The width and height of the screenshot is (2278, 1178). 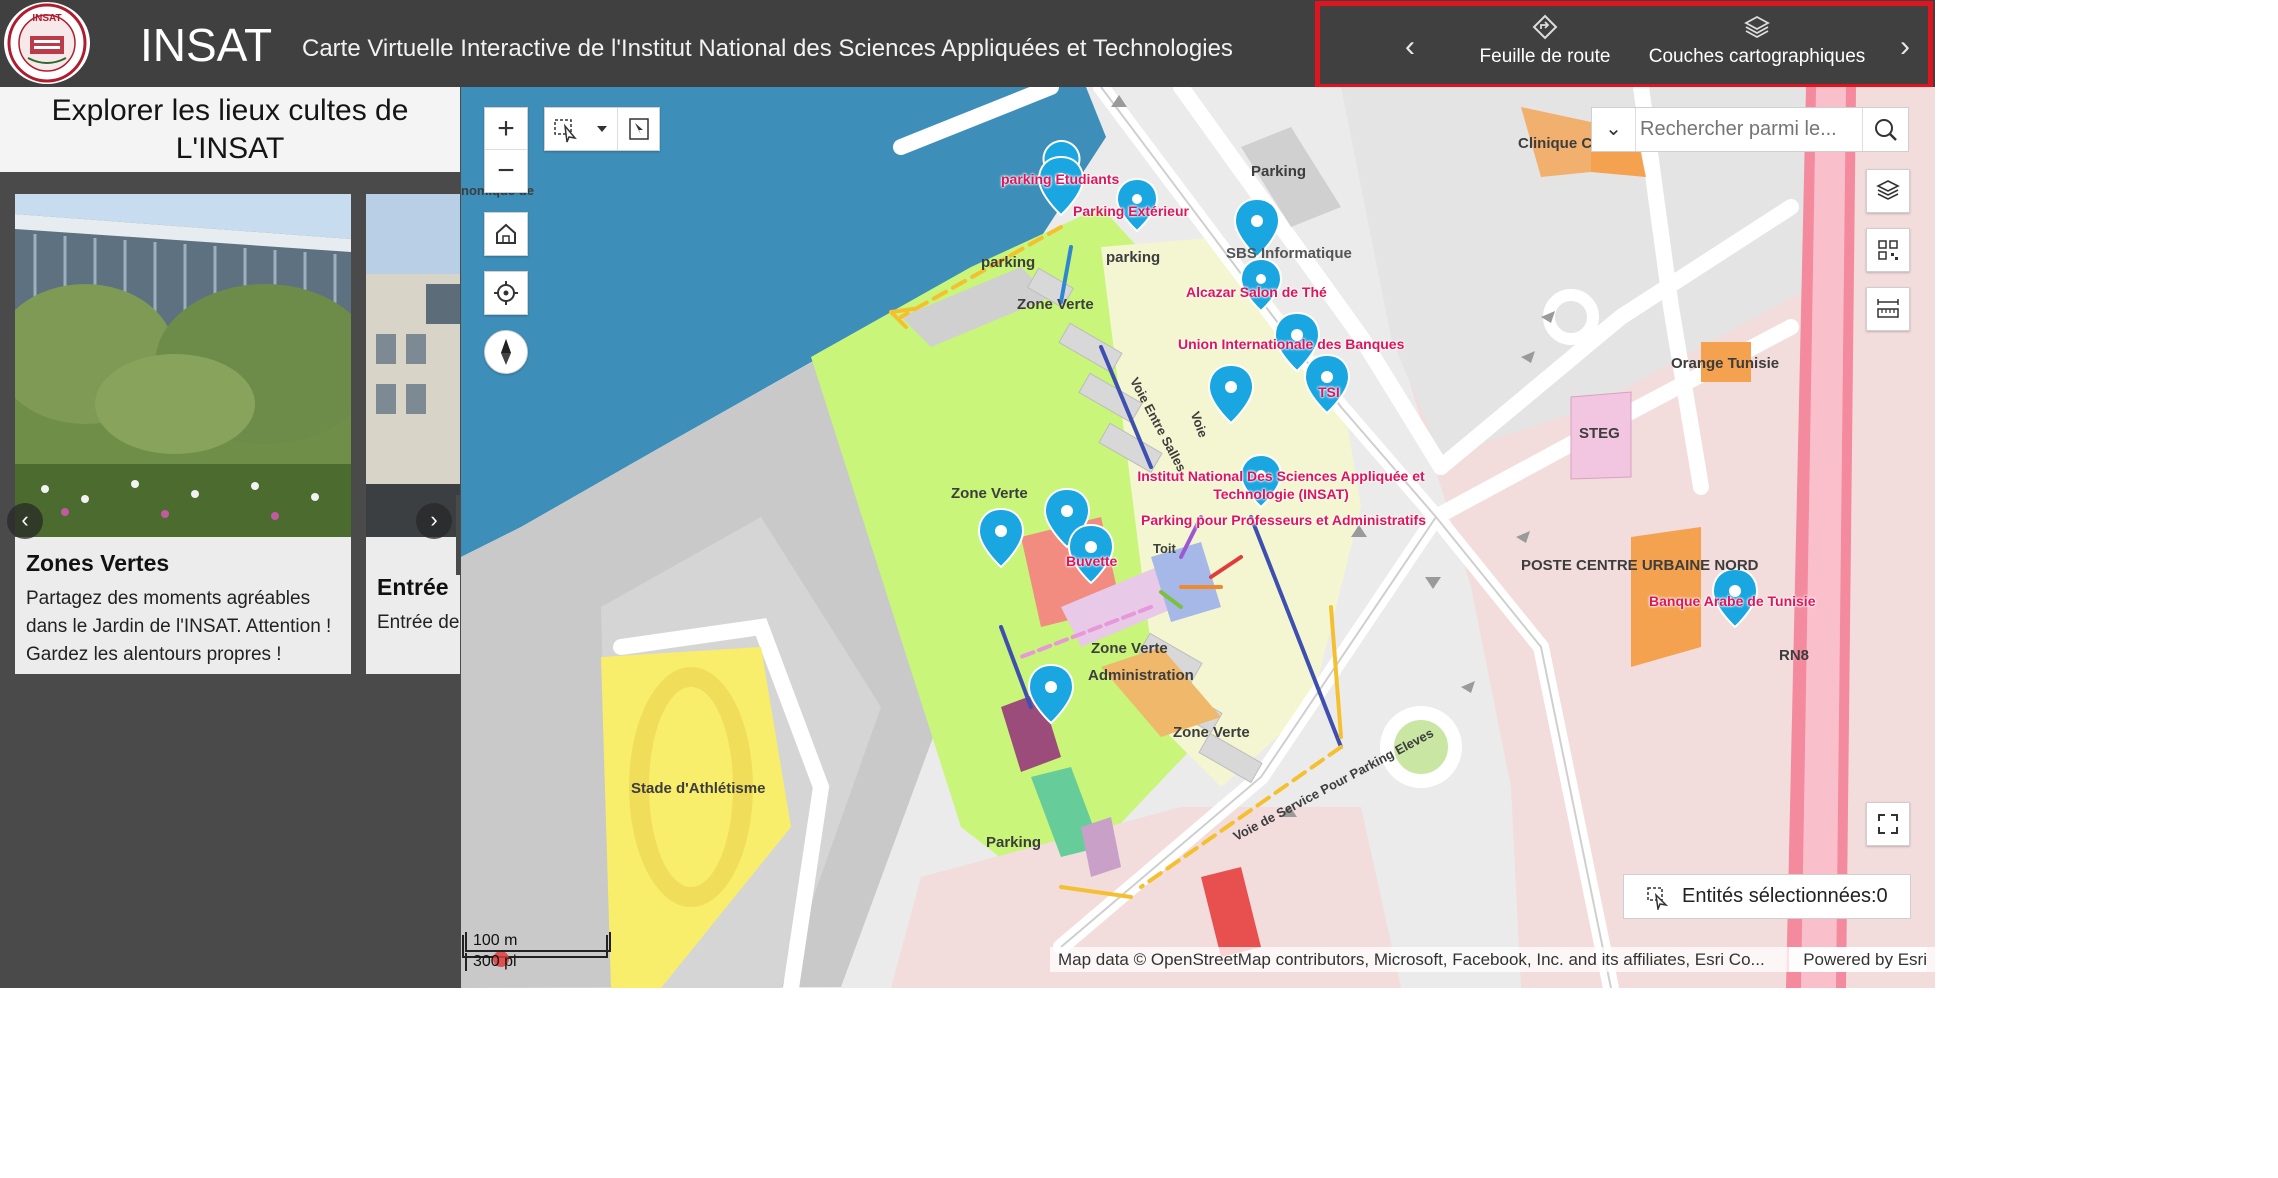 I want to click on svg-text: INSAT, so click(x=46, y=18).